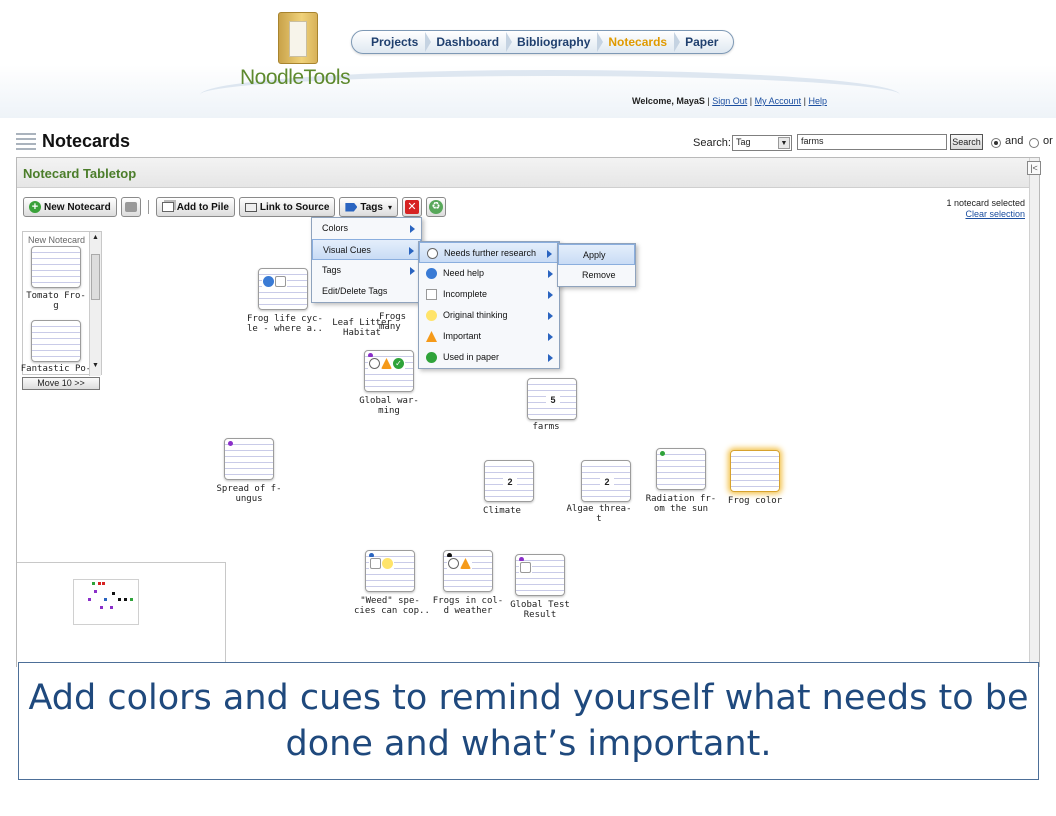  I want to click on add-to-pile-button: Add to Pile, so click(195, 207).